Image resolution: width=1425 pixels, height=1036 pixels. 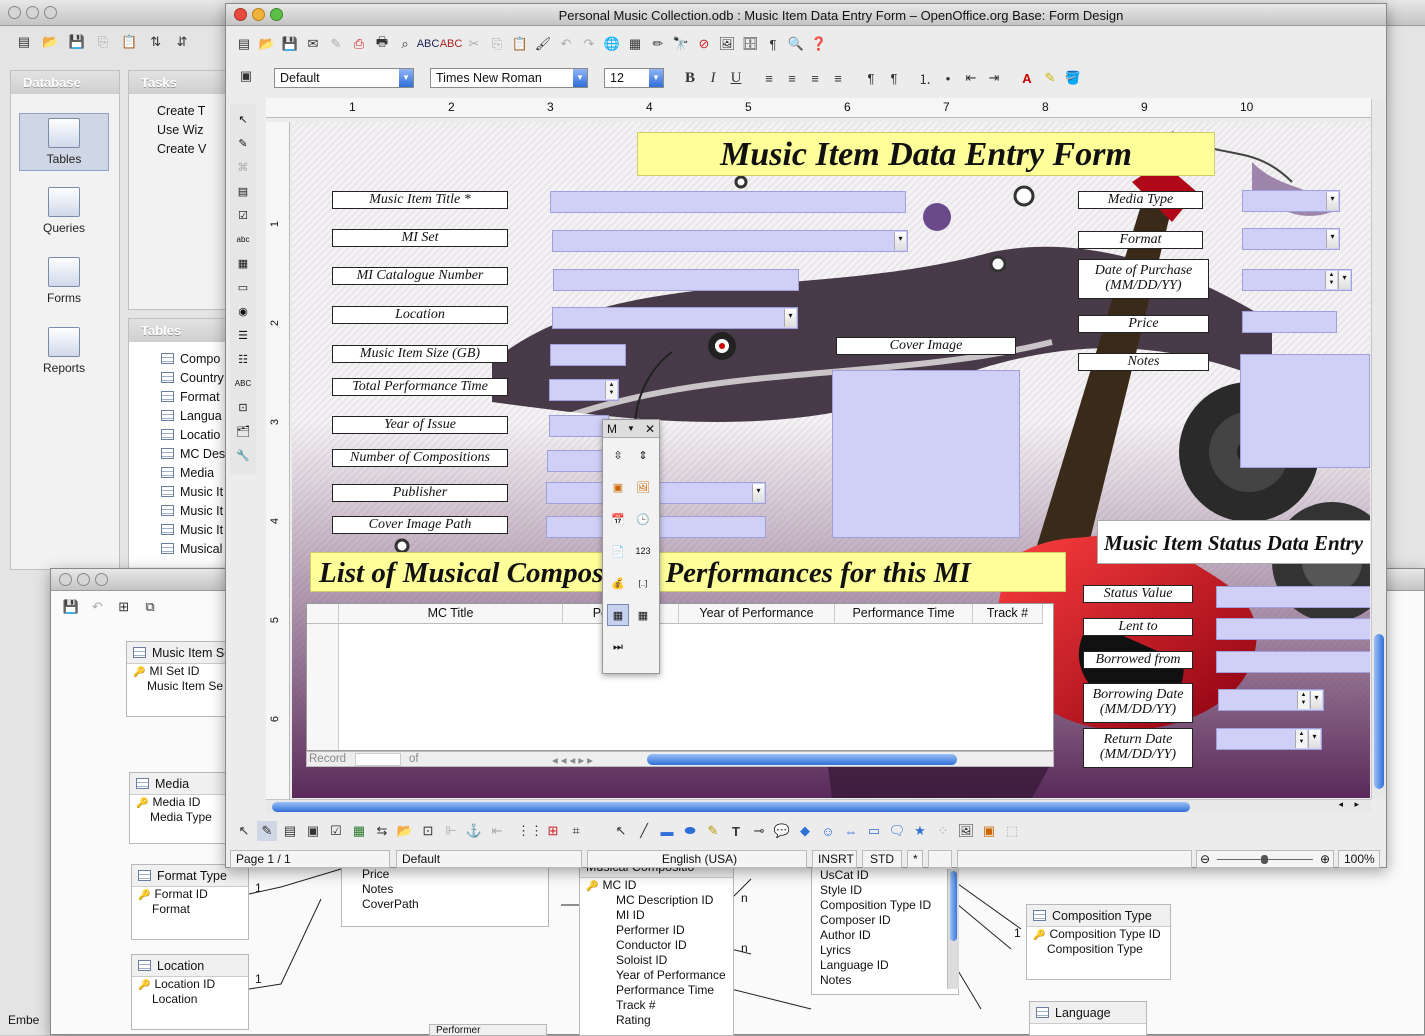 What do you see at coordinates (782, 831) in the screenshot?
I see `speech-icon: 💬` at bounding box center [782, 831].